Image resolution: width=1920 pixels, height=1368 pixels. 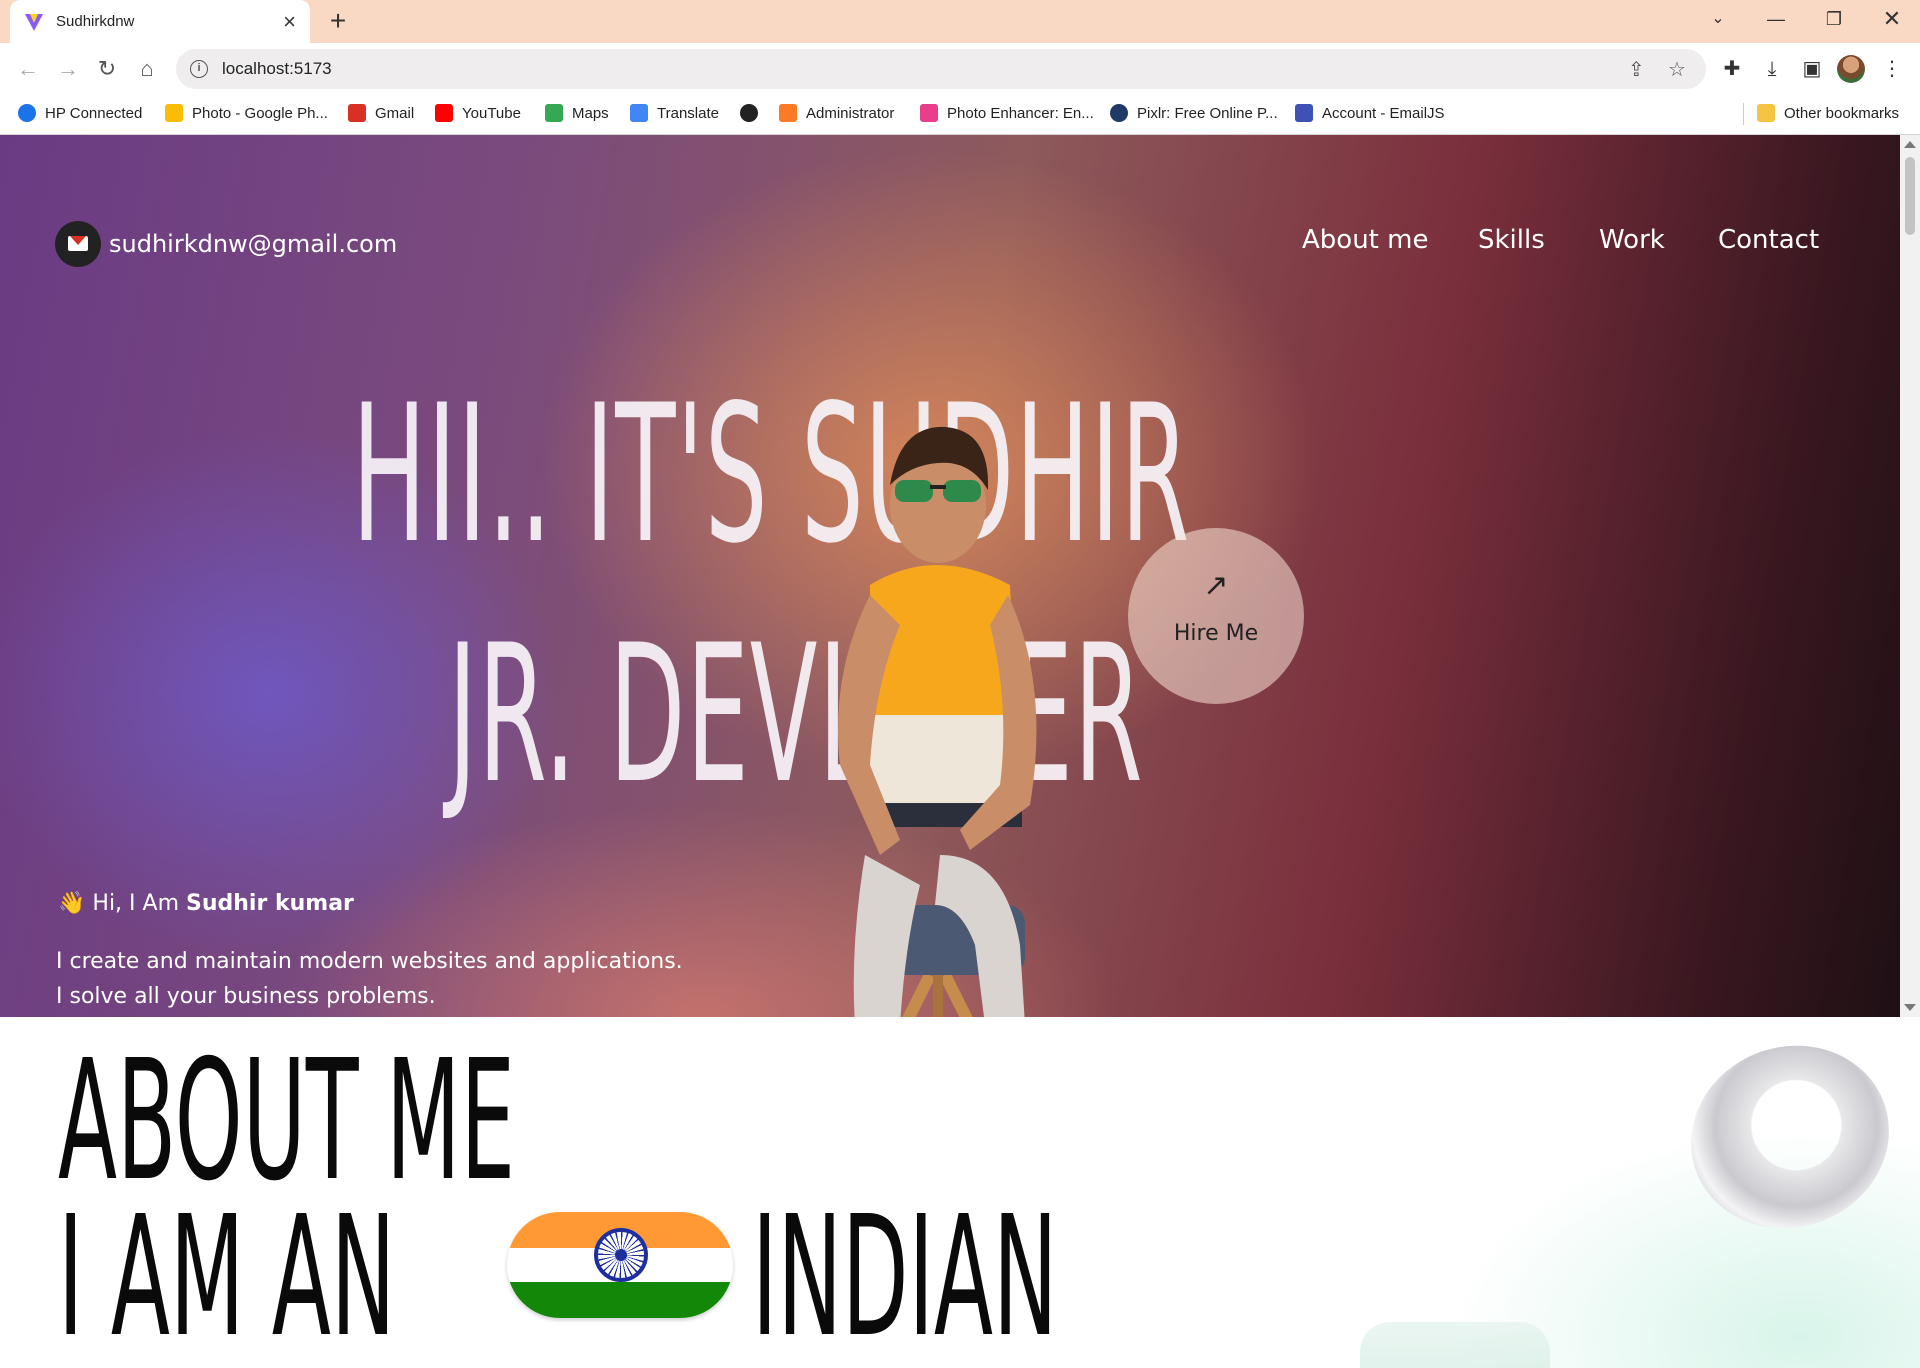 I want to click on gmail-icon, so click(x=357, y=113).